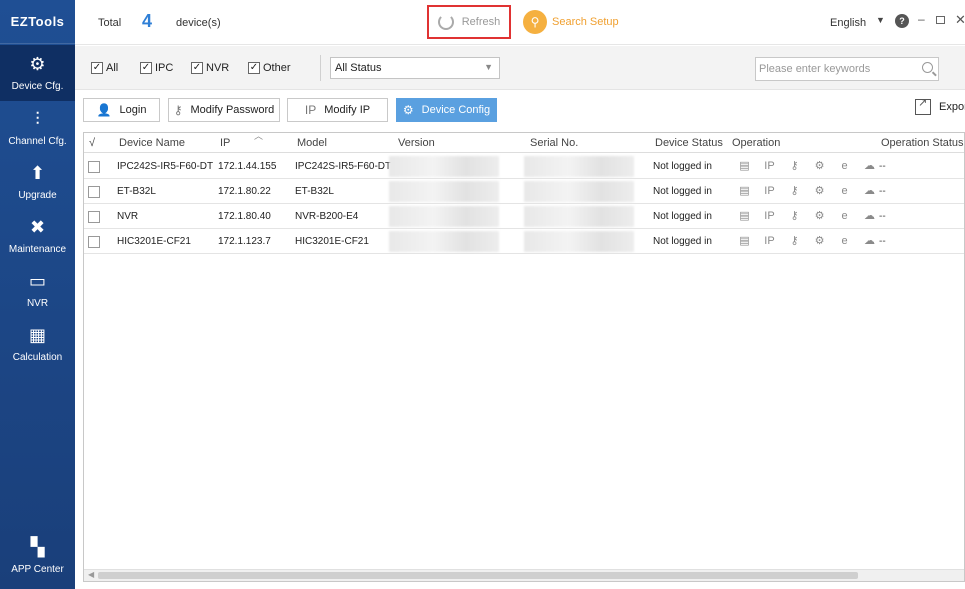 The image size is (965, 589). I want to click on operation-icons: ▤ IP ⚷ ⚙ e ☁, so click(807, 166).